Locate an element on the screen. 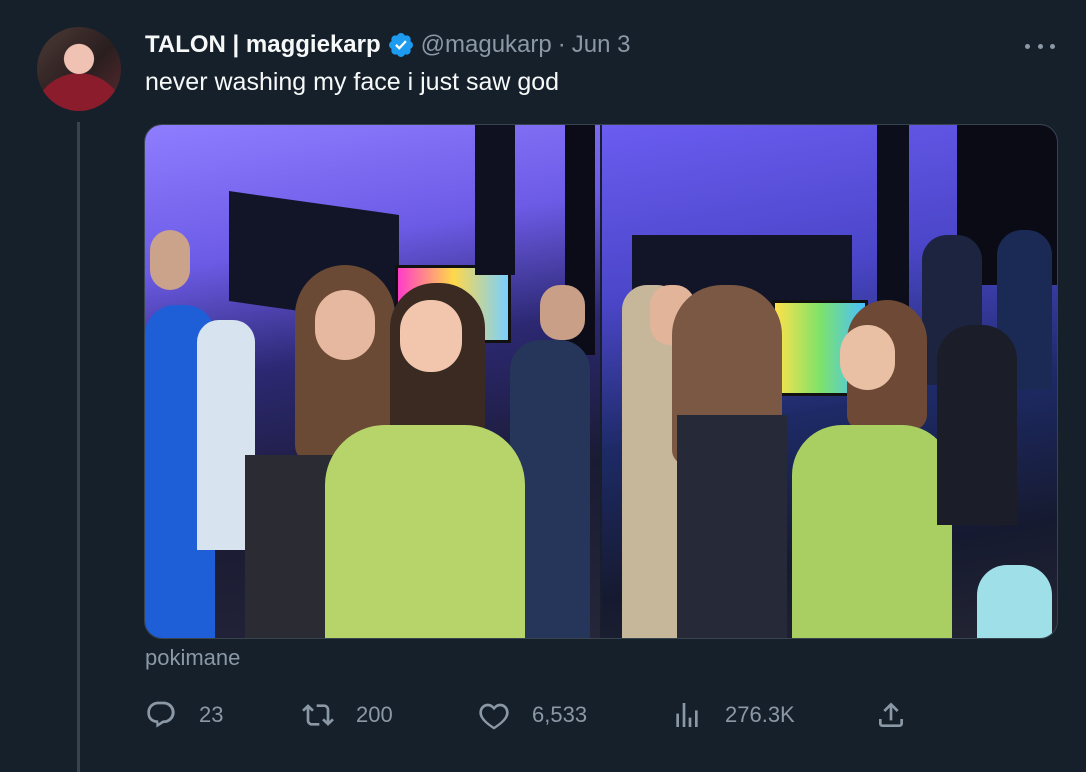 The width and height of the screenshot is (1086, 772). like-button: 6,533 is located at coordinates (532, 715).